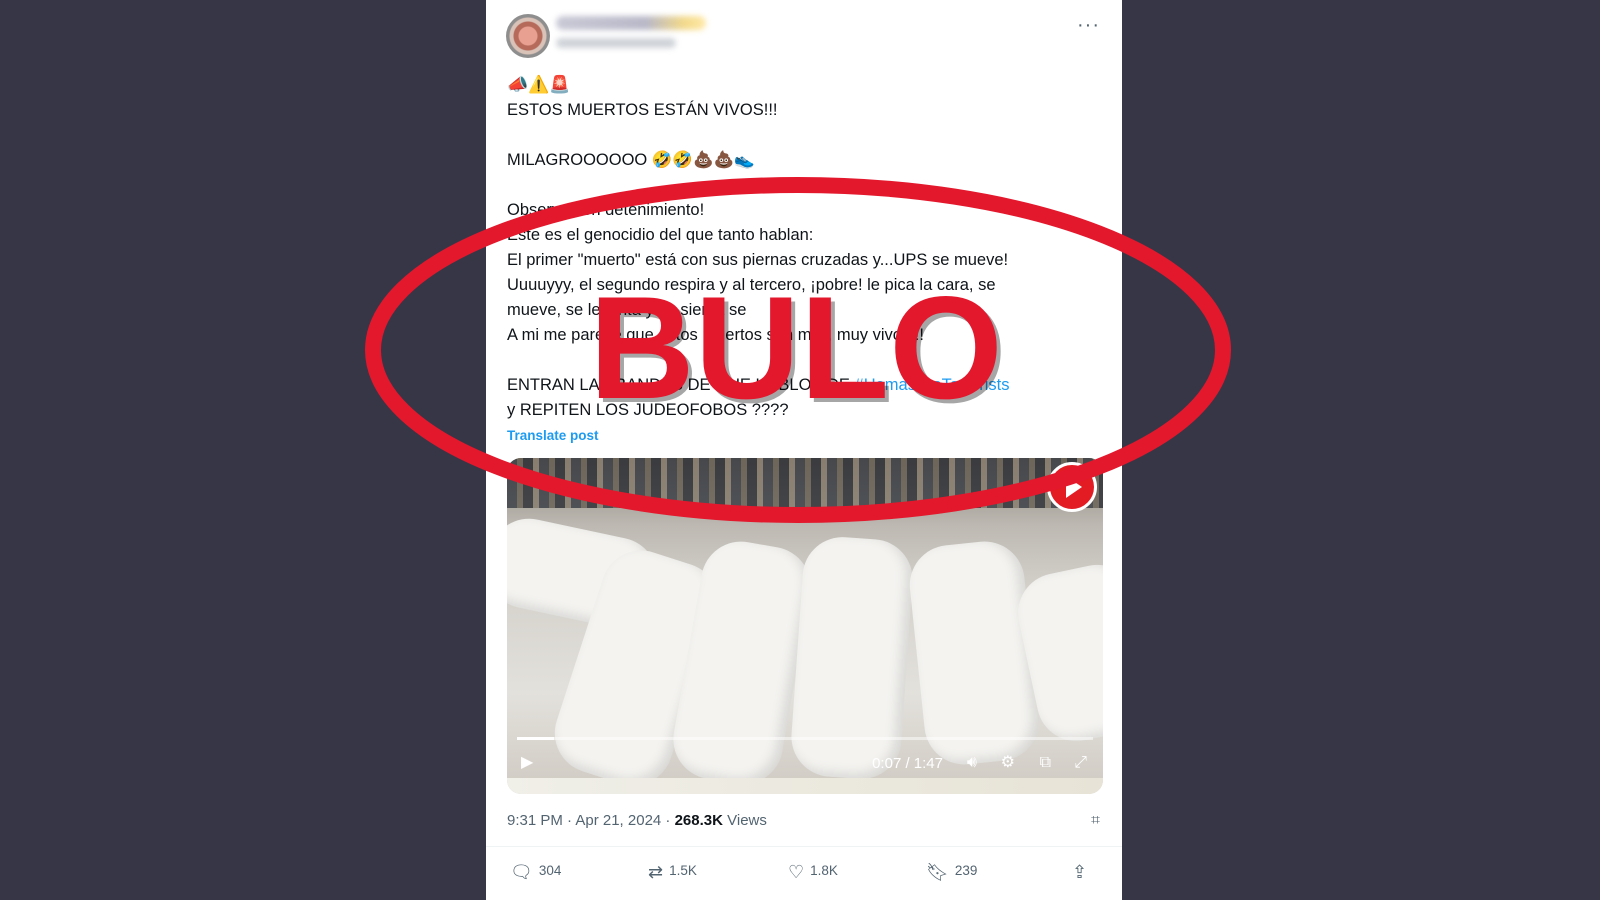 The width and height of the screenshot is (1600, 900). What do you see at coordinates (631, 160) in the screenshot?
I see `post-line: MILAGROOOOOO 🤣🤣💩💩👟` at bounding box center [631, 160].